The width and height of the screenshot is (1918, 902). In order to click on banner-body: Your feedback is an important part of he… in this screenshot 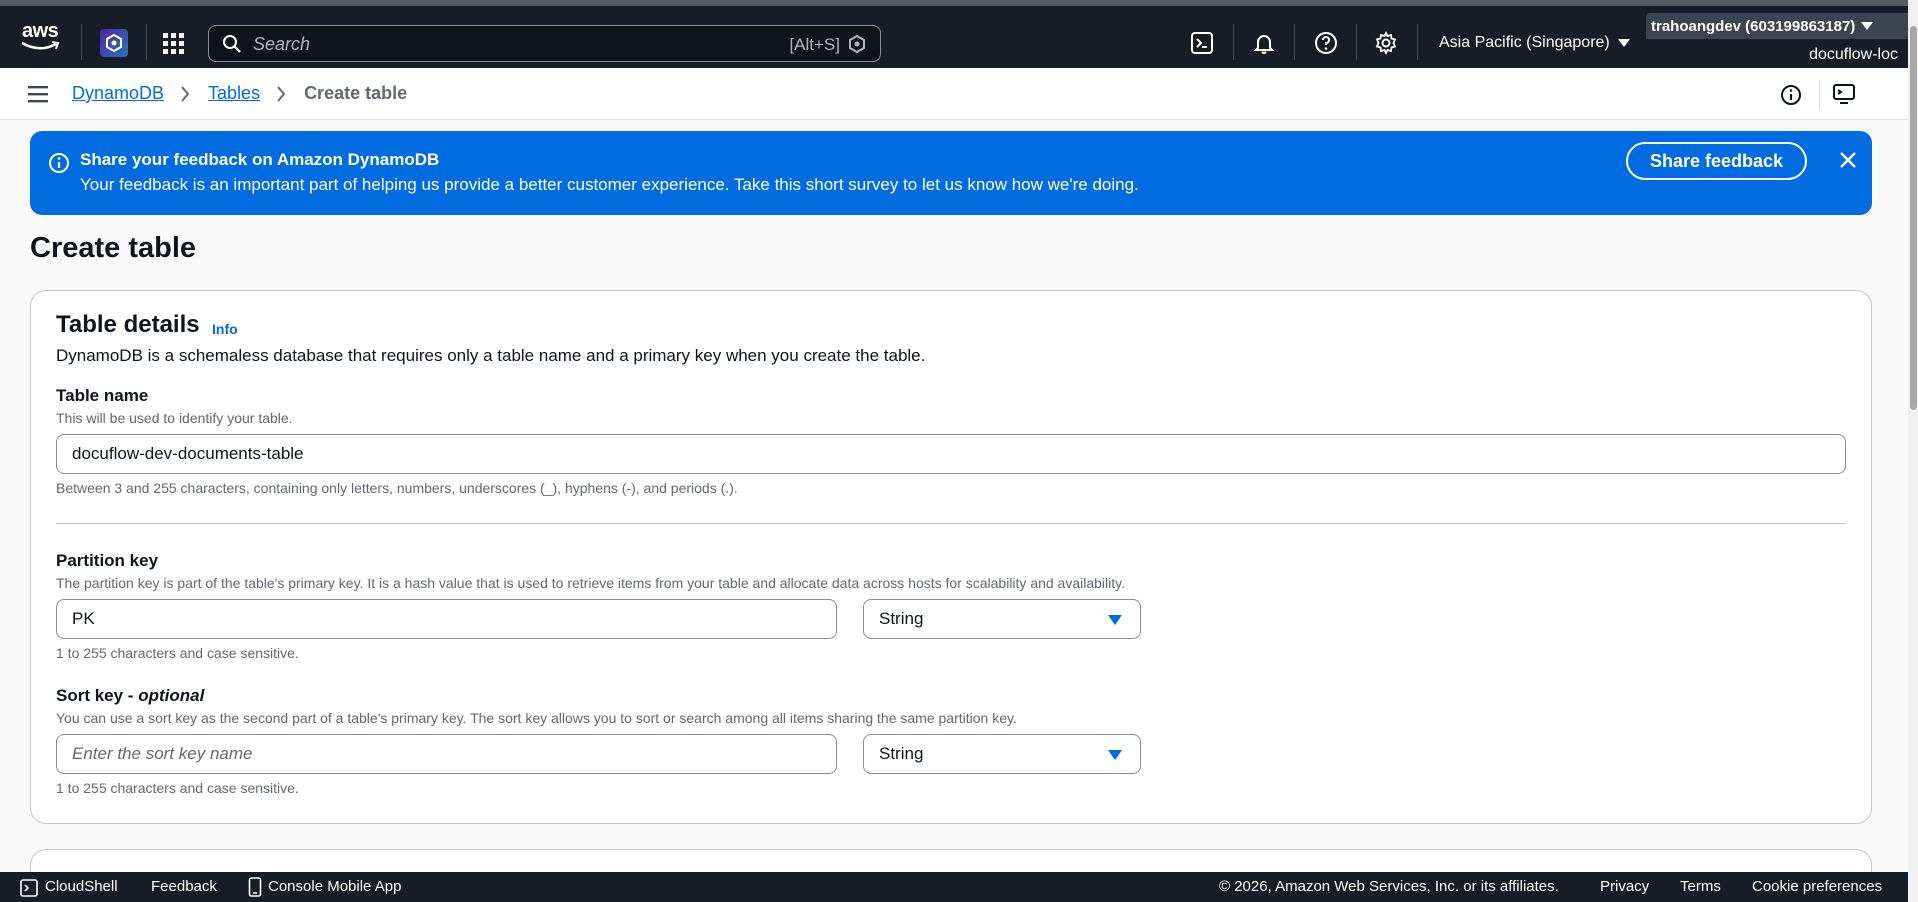, I will do `click(609, 184)`.